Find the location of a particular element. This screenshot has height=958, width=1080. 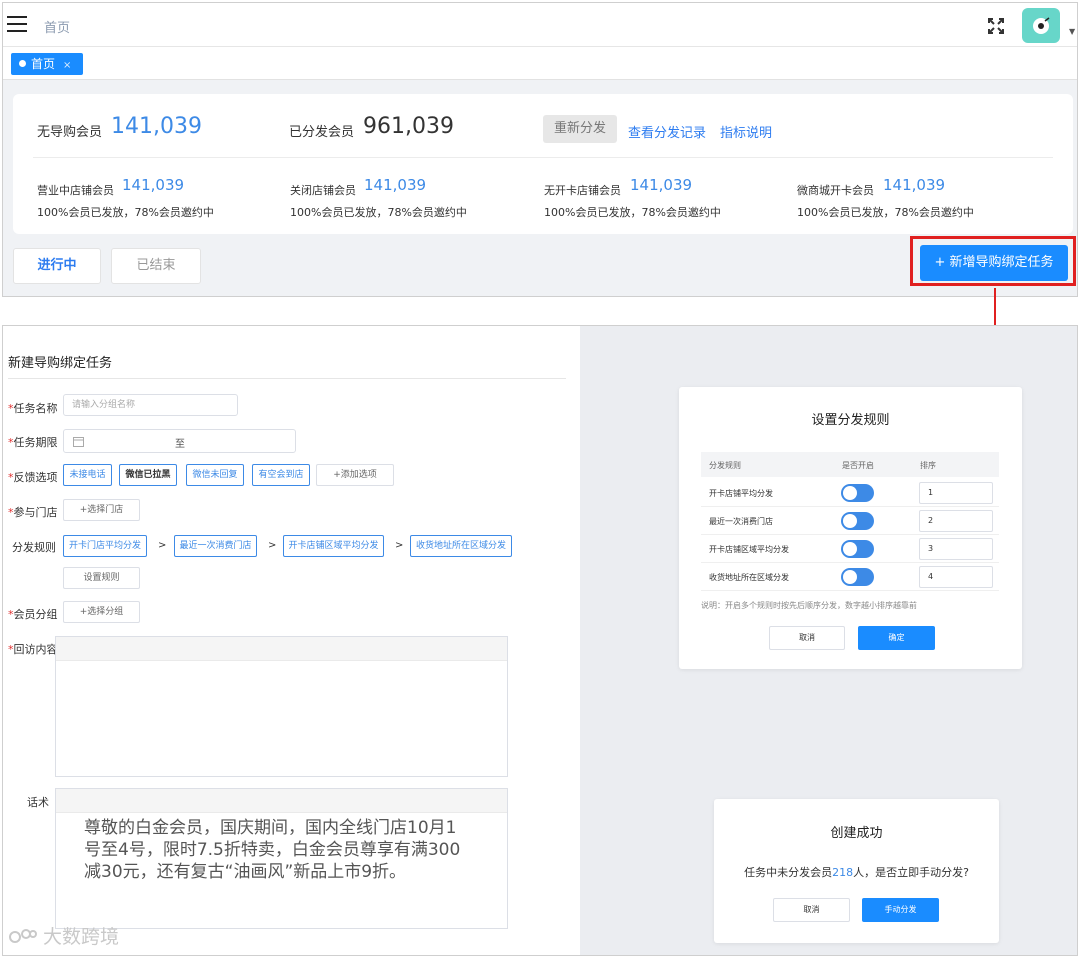

visit-content-label-text: 回访内容 is located at coordinates (35, 649).